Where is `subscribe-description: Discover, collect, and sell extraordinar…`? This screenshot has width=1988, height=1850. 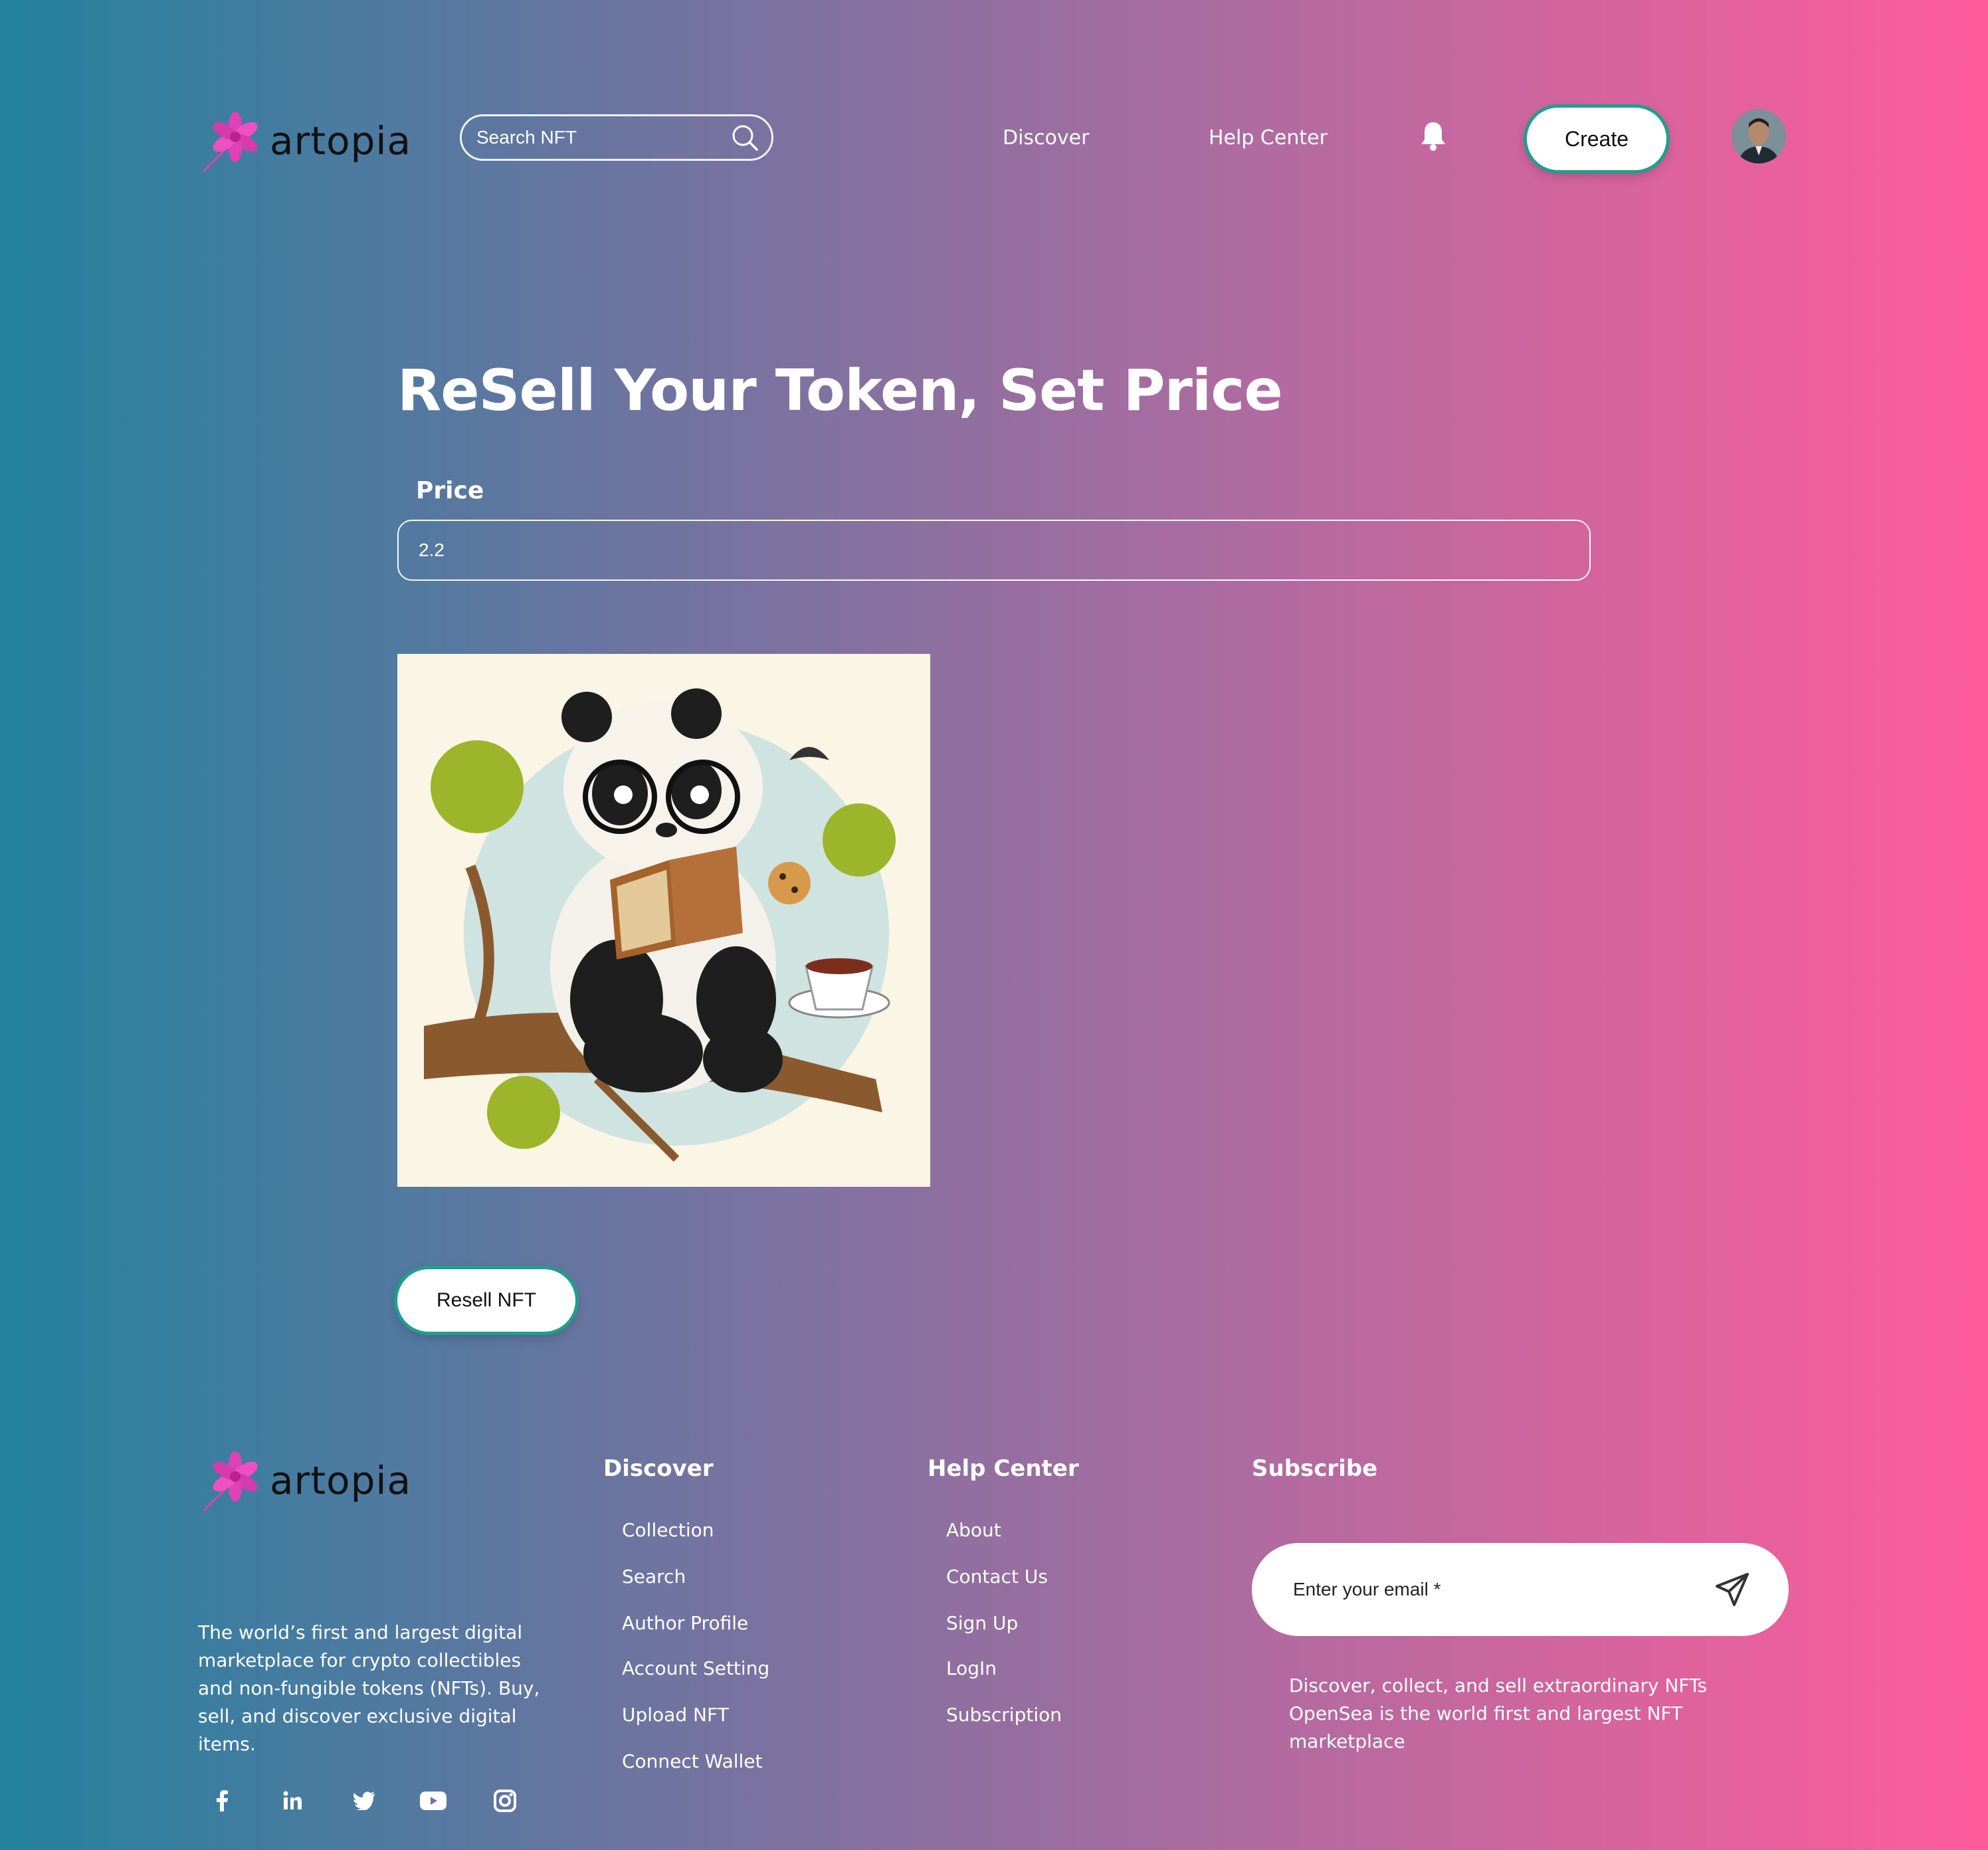
subscribe-description: Discover, collect, and sell extraordinar… is located at coordinates (1498, 1713).